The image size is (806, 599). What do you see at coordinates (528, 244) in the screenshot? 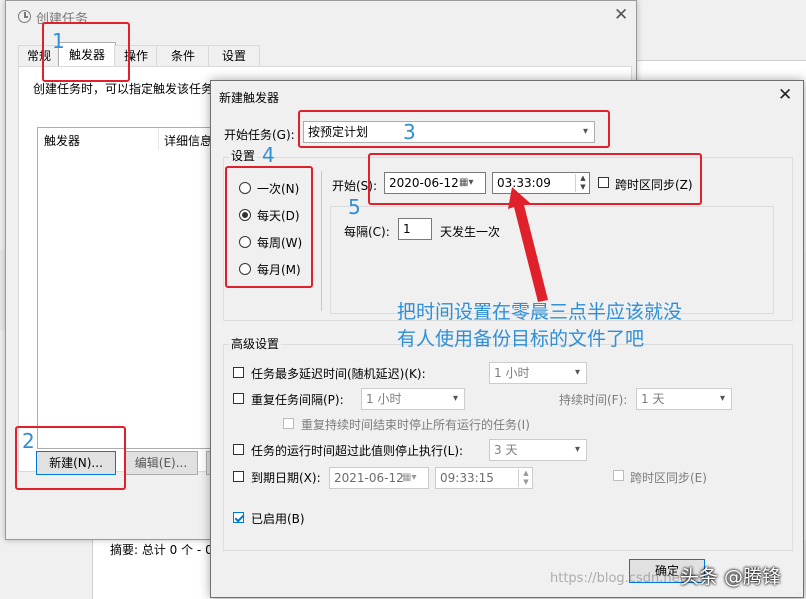
I see `annotation-arrow-shape` at bounding box center [528, 244].